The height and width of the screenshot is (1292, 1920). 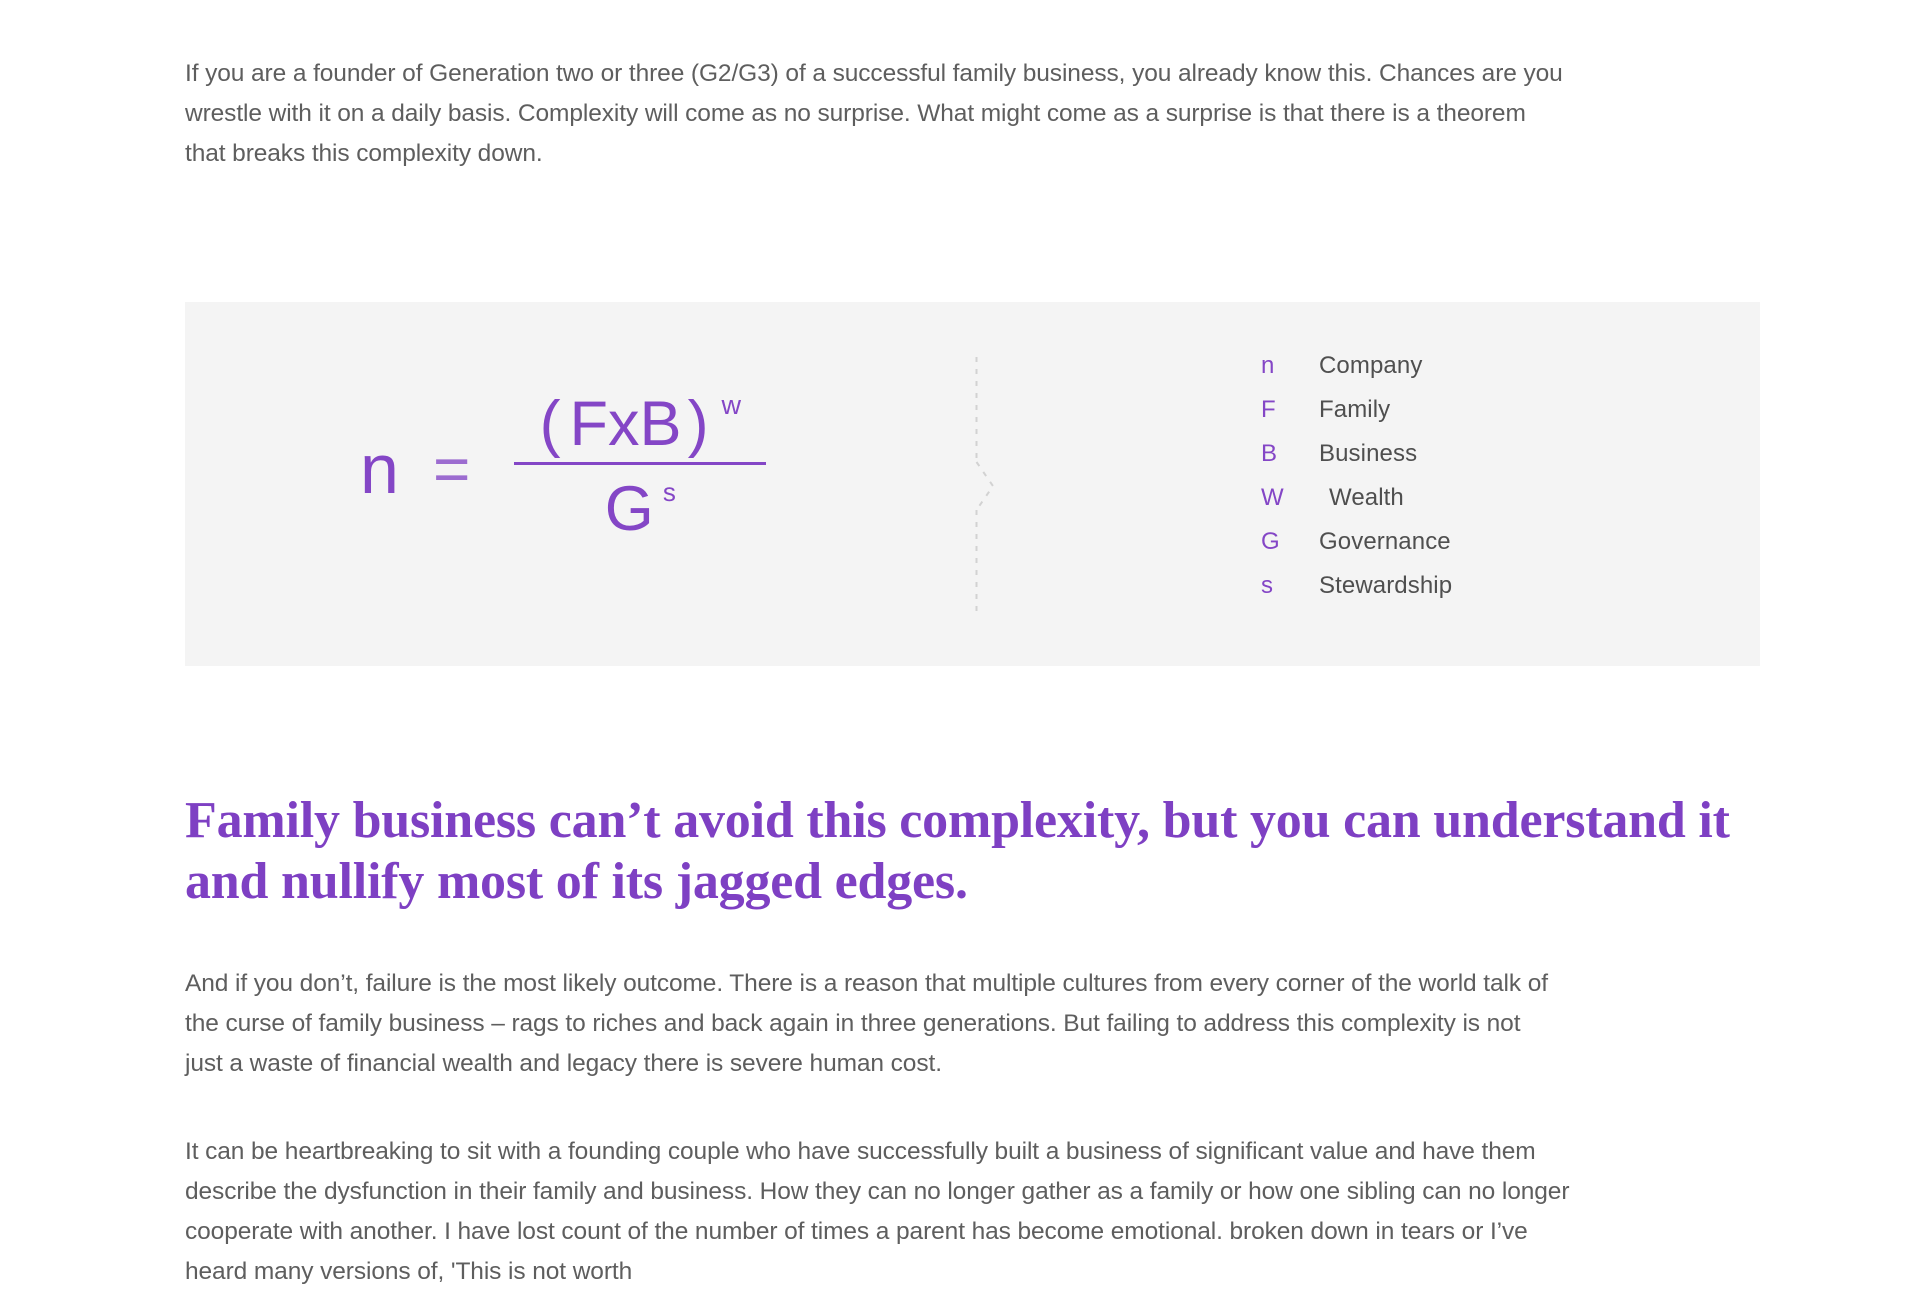 What do you see at coordinates (1269, 453) in the screenshot?
I see `legend-symbol: B` at bounding box center [1269, 453].